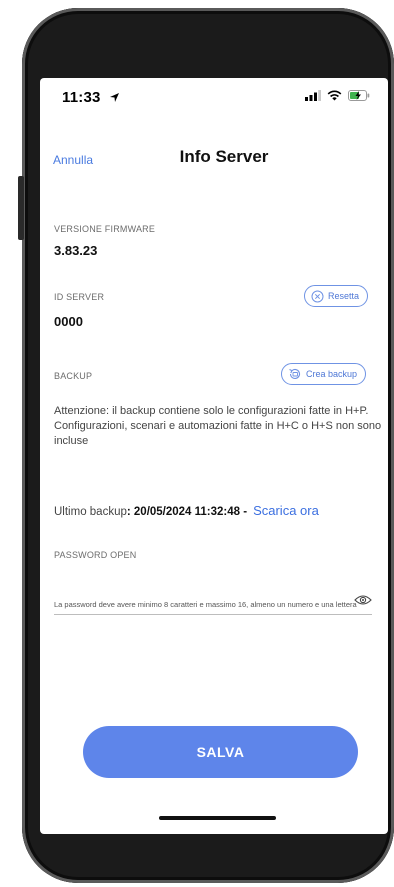  I want to click on close-circle-icon, so click(317, 296).